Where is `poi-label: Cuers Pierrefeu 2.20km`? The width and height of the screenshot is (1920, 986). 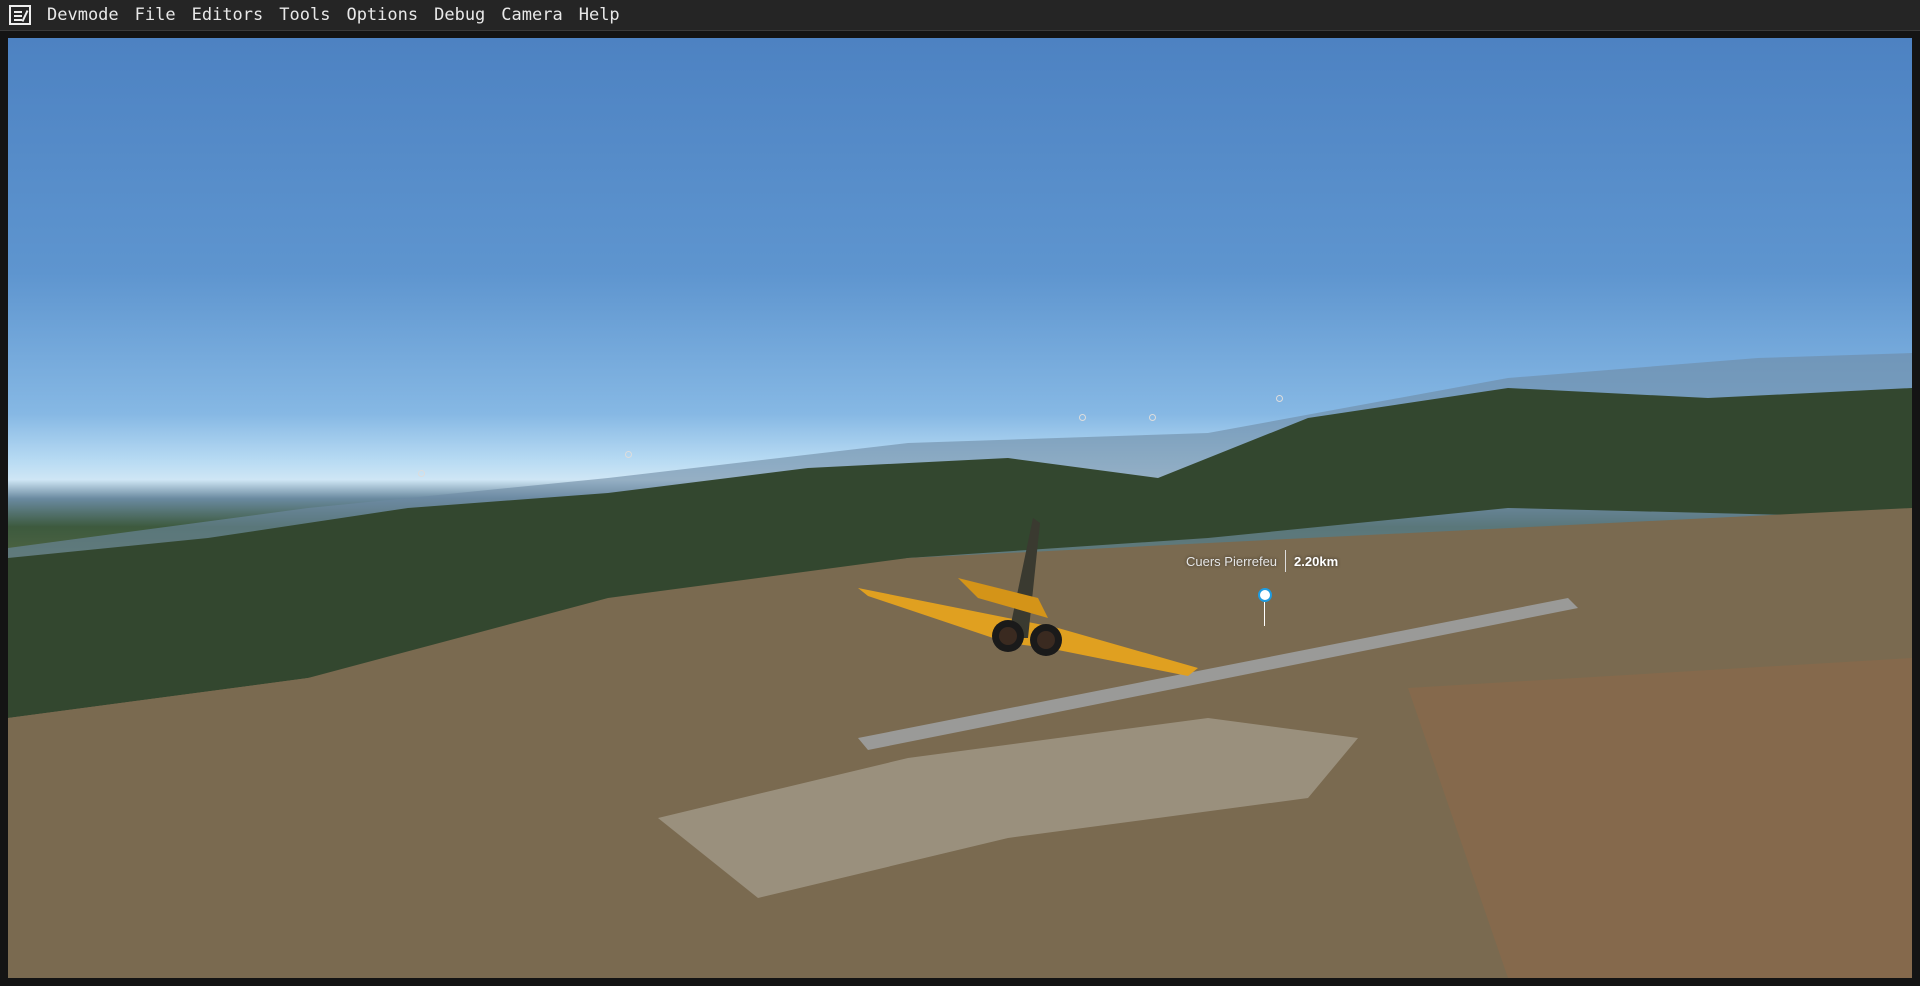 poi-label: Cuers Pierrefeu 2.20km is located at coordinates (1262, 561).